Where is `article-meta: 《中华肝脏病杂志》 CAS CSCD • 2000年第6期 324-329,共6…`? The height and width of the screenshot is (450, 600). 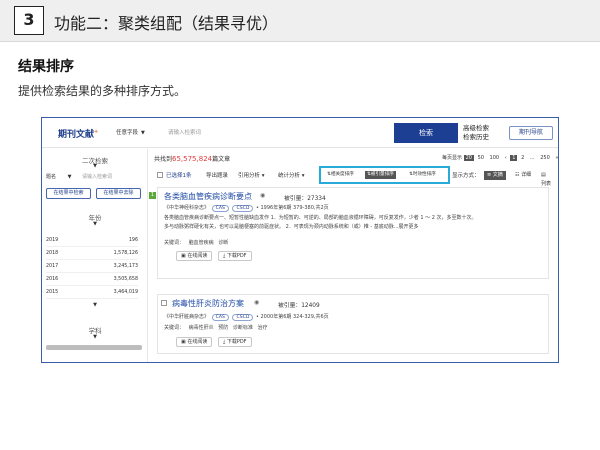
article-meta: 《中华肝脏病杂志》 CAS CSCD • 2000年第6期 324-329,共6… is located at coordinates (246, 317).